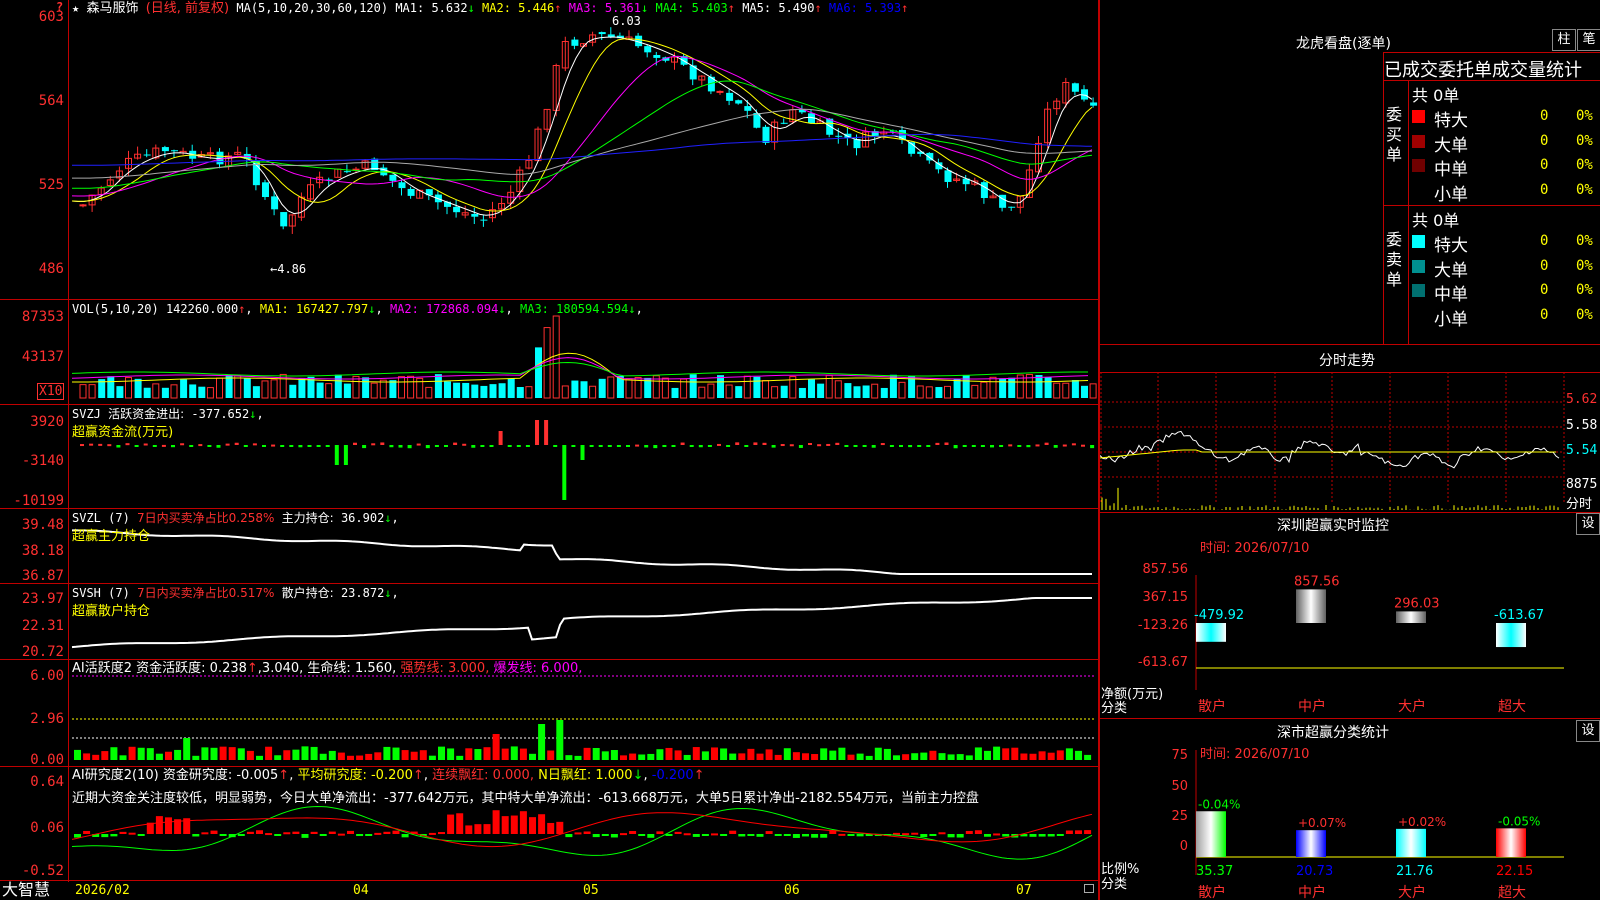  I want to click on menu-marker-icon: ?, so click(59, 7).